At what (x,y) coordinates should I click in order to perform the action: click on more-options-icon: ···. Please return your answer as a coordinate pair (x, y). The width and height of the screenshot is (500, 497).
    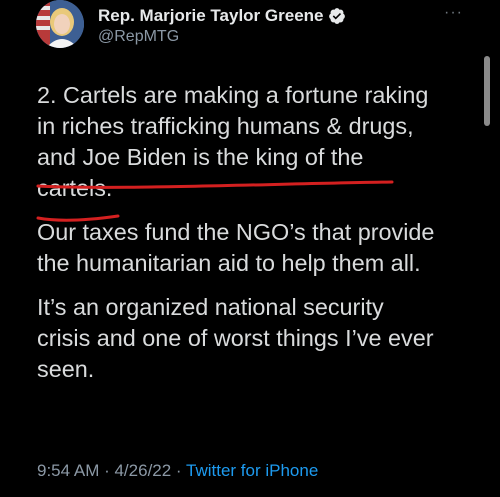
    Looking at the image, I should click on (453, 13).